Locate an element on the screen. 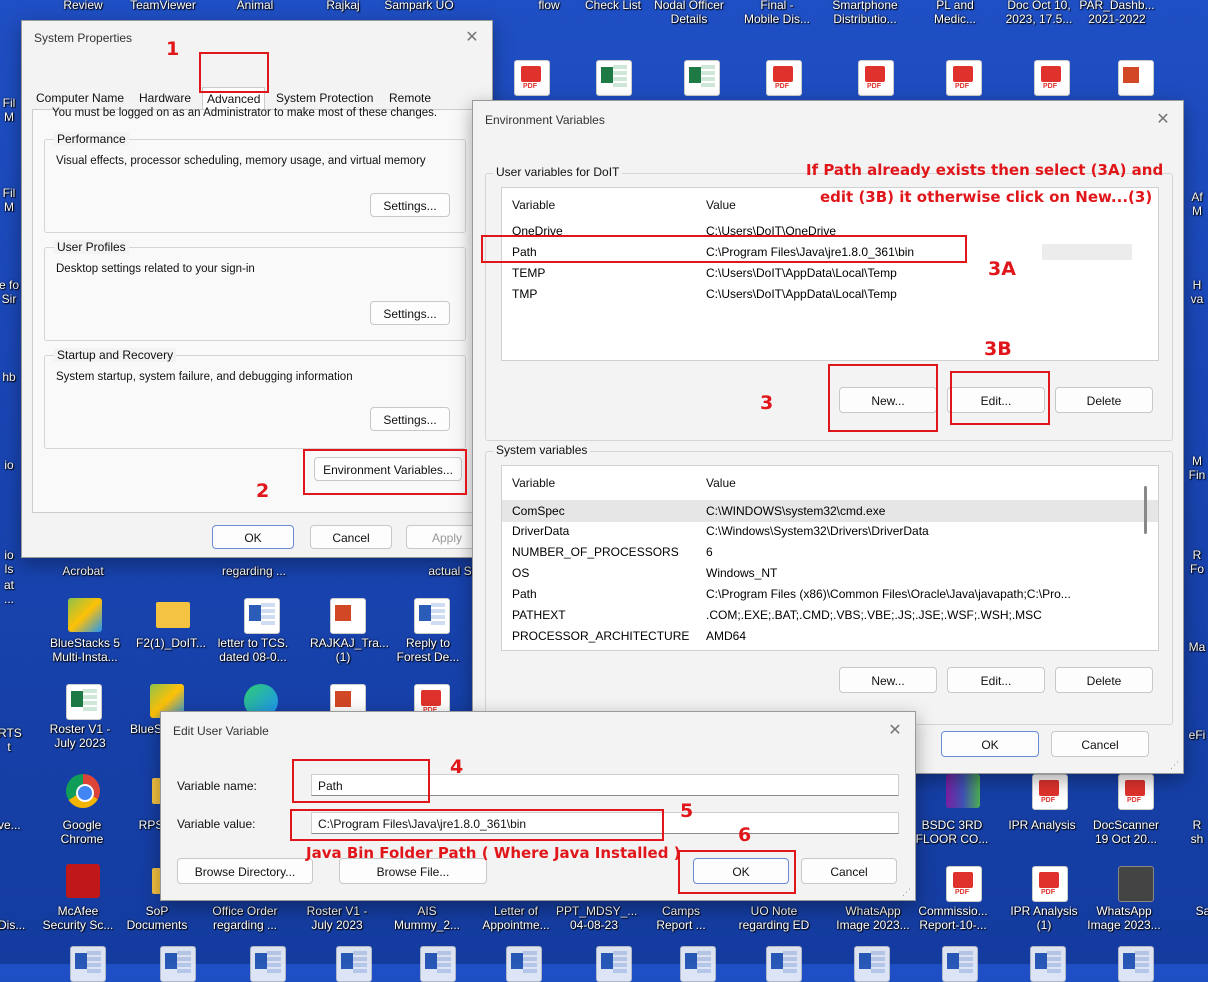 The image size is (1208, 982). edge-file-label: Sir is located at coordinates (10, 299).